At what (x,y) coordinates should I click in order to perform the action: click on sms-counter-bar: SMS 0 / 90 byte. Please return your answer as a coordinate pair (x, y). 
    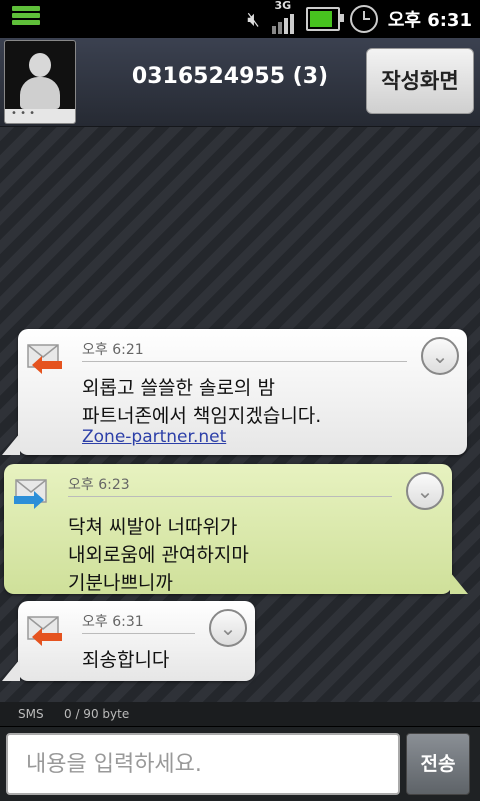
    Looking at the image, I should click on (240, 714).